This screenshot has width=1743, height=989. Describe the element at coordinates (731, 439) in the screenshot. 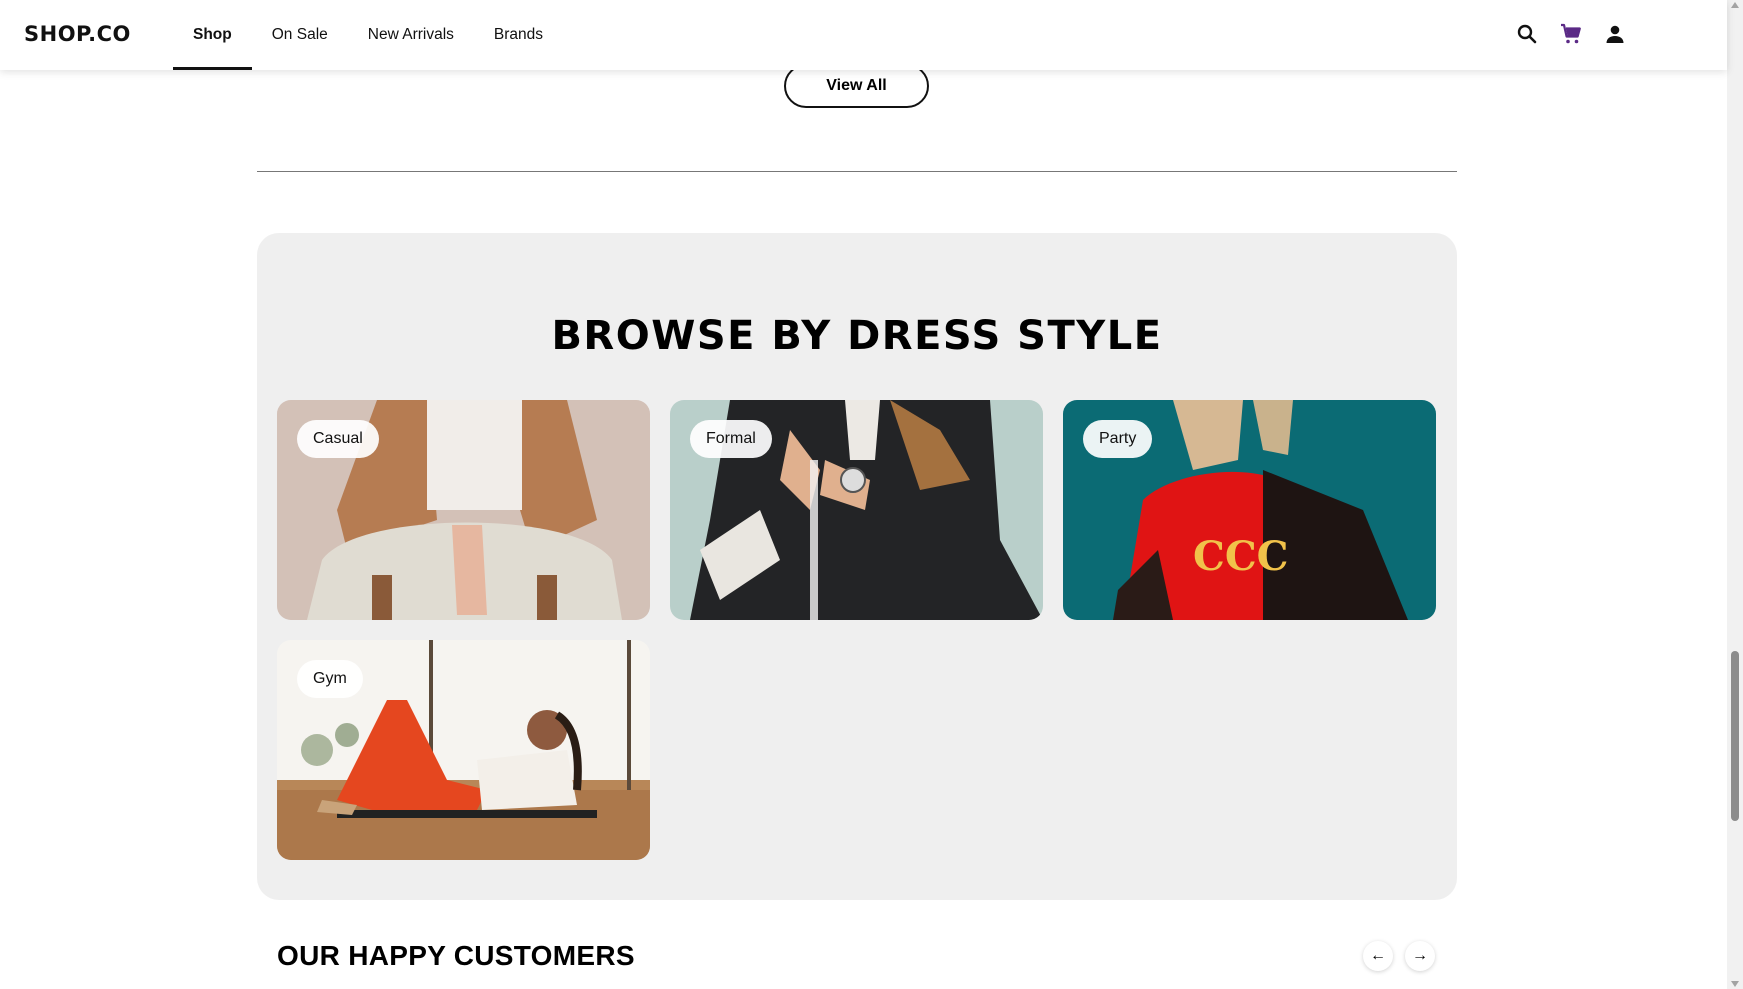

I see `style-label-formal: Formal` at that location.